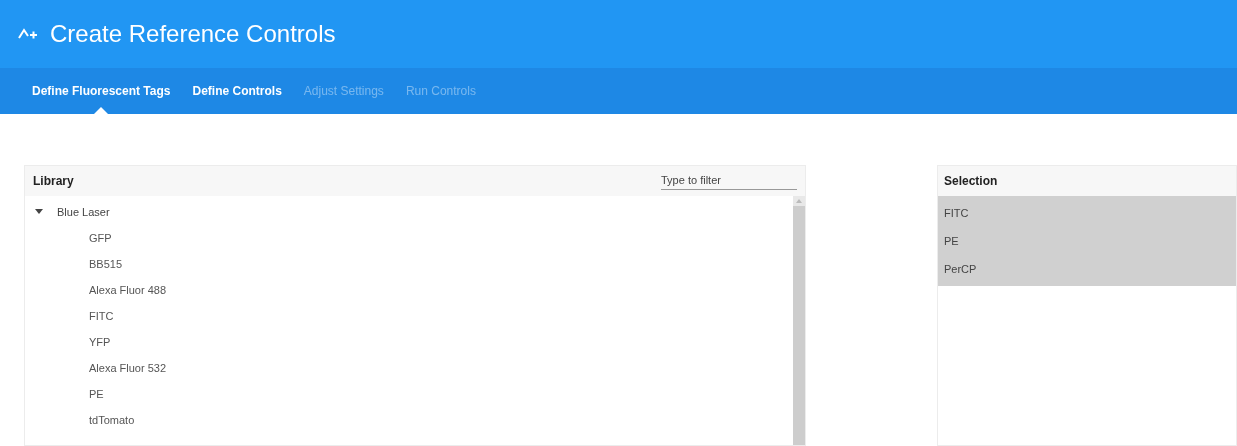 This screenshot has height=446, width=1237. Describe the element at coordinates (414, 287) in the screenshot. I see `tree-item: Alexa Fluor 488` at that location.